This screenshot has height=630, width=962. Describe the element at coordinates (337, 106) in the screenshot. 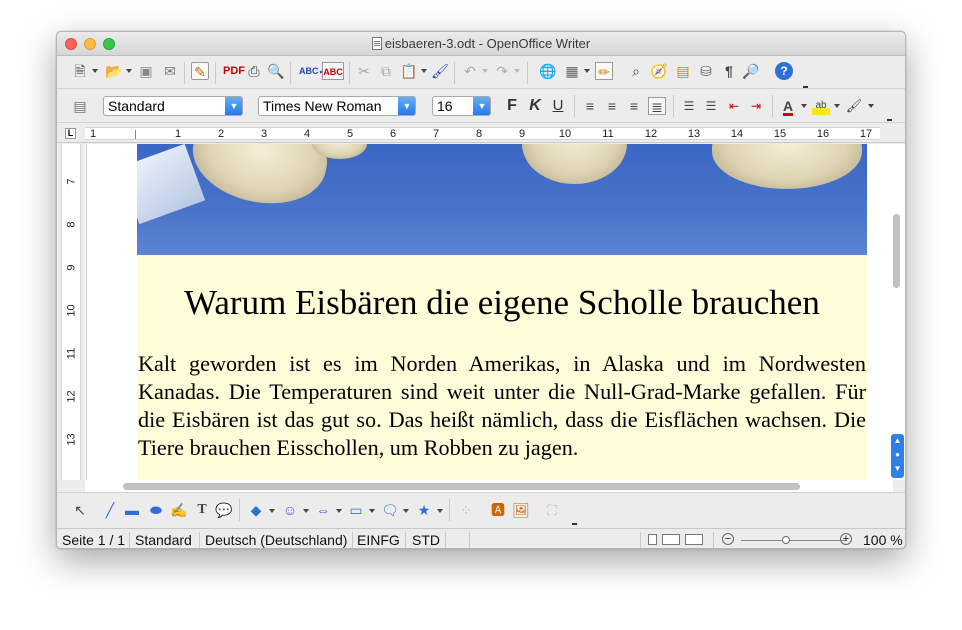

I see `font-name-select: Times New Roman ▼` at that location.